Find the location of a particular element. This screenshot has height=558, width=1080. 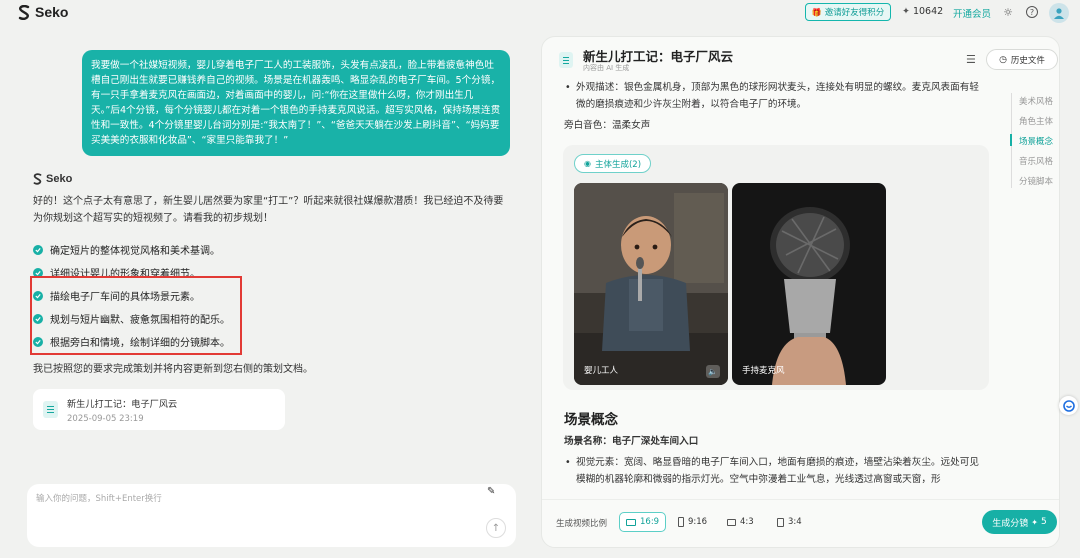

highlight-annotation-box is located at coordinates (136, 315).